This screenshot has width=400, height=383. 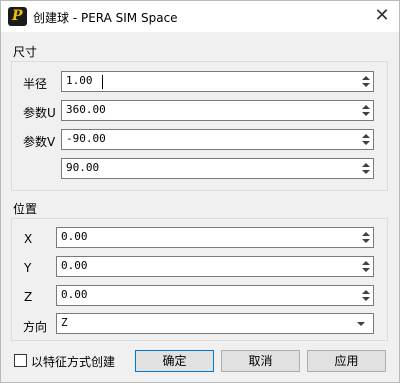 I want to click on ok-button: 确定, so click(x=174, y=361).